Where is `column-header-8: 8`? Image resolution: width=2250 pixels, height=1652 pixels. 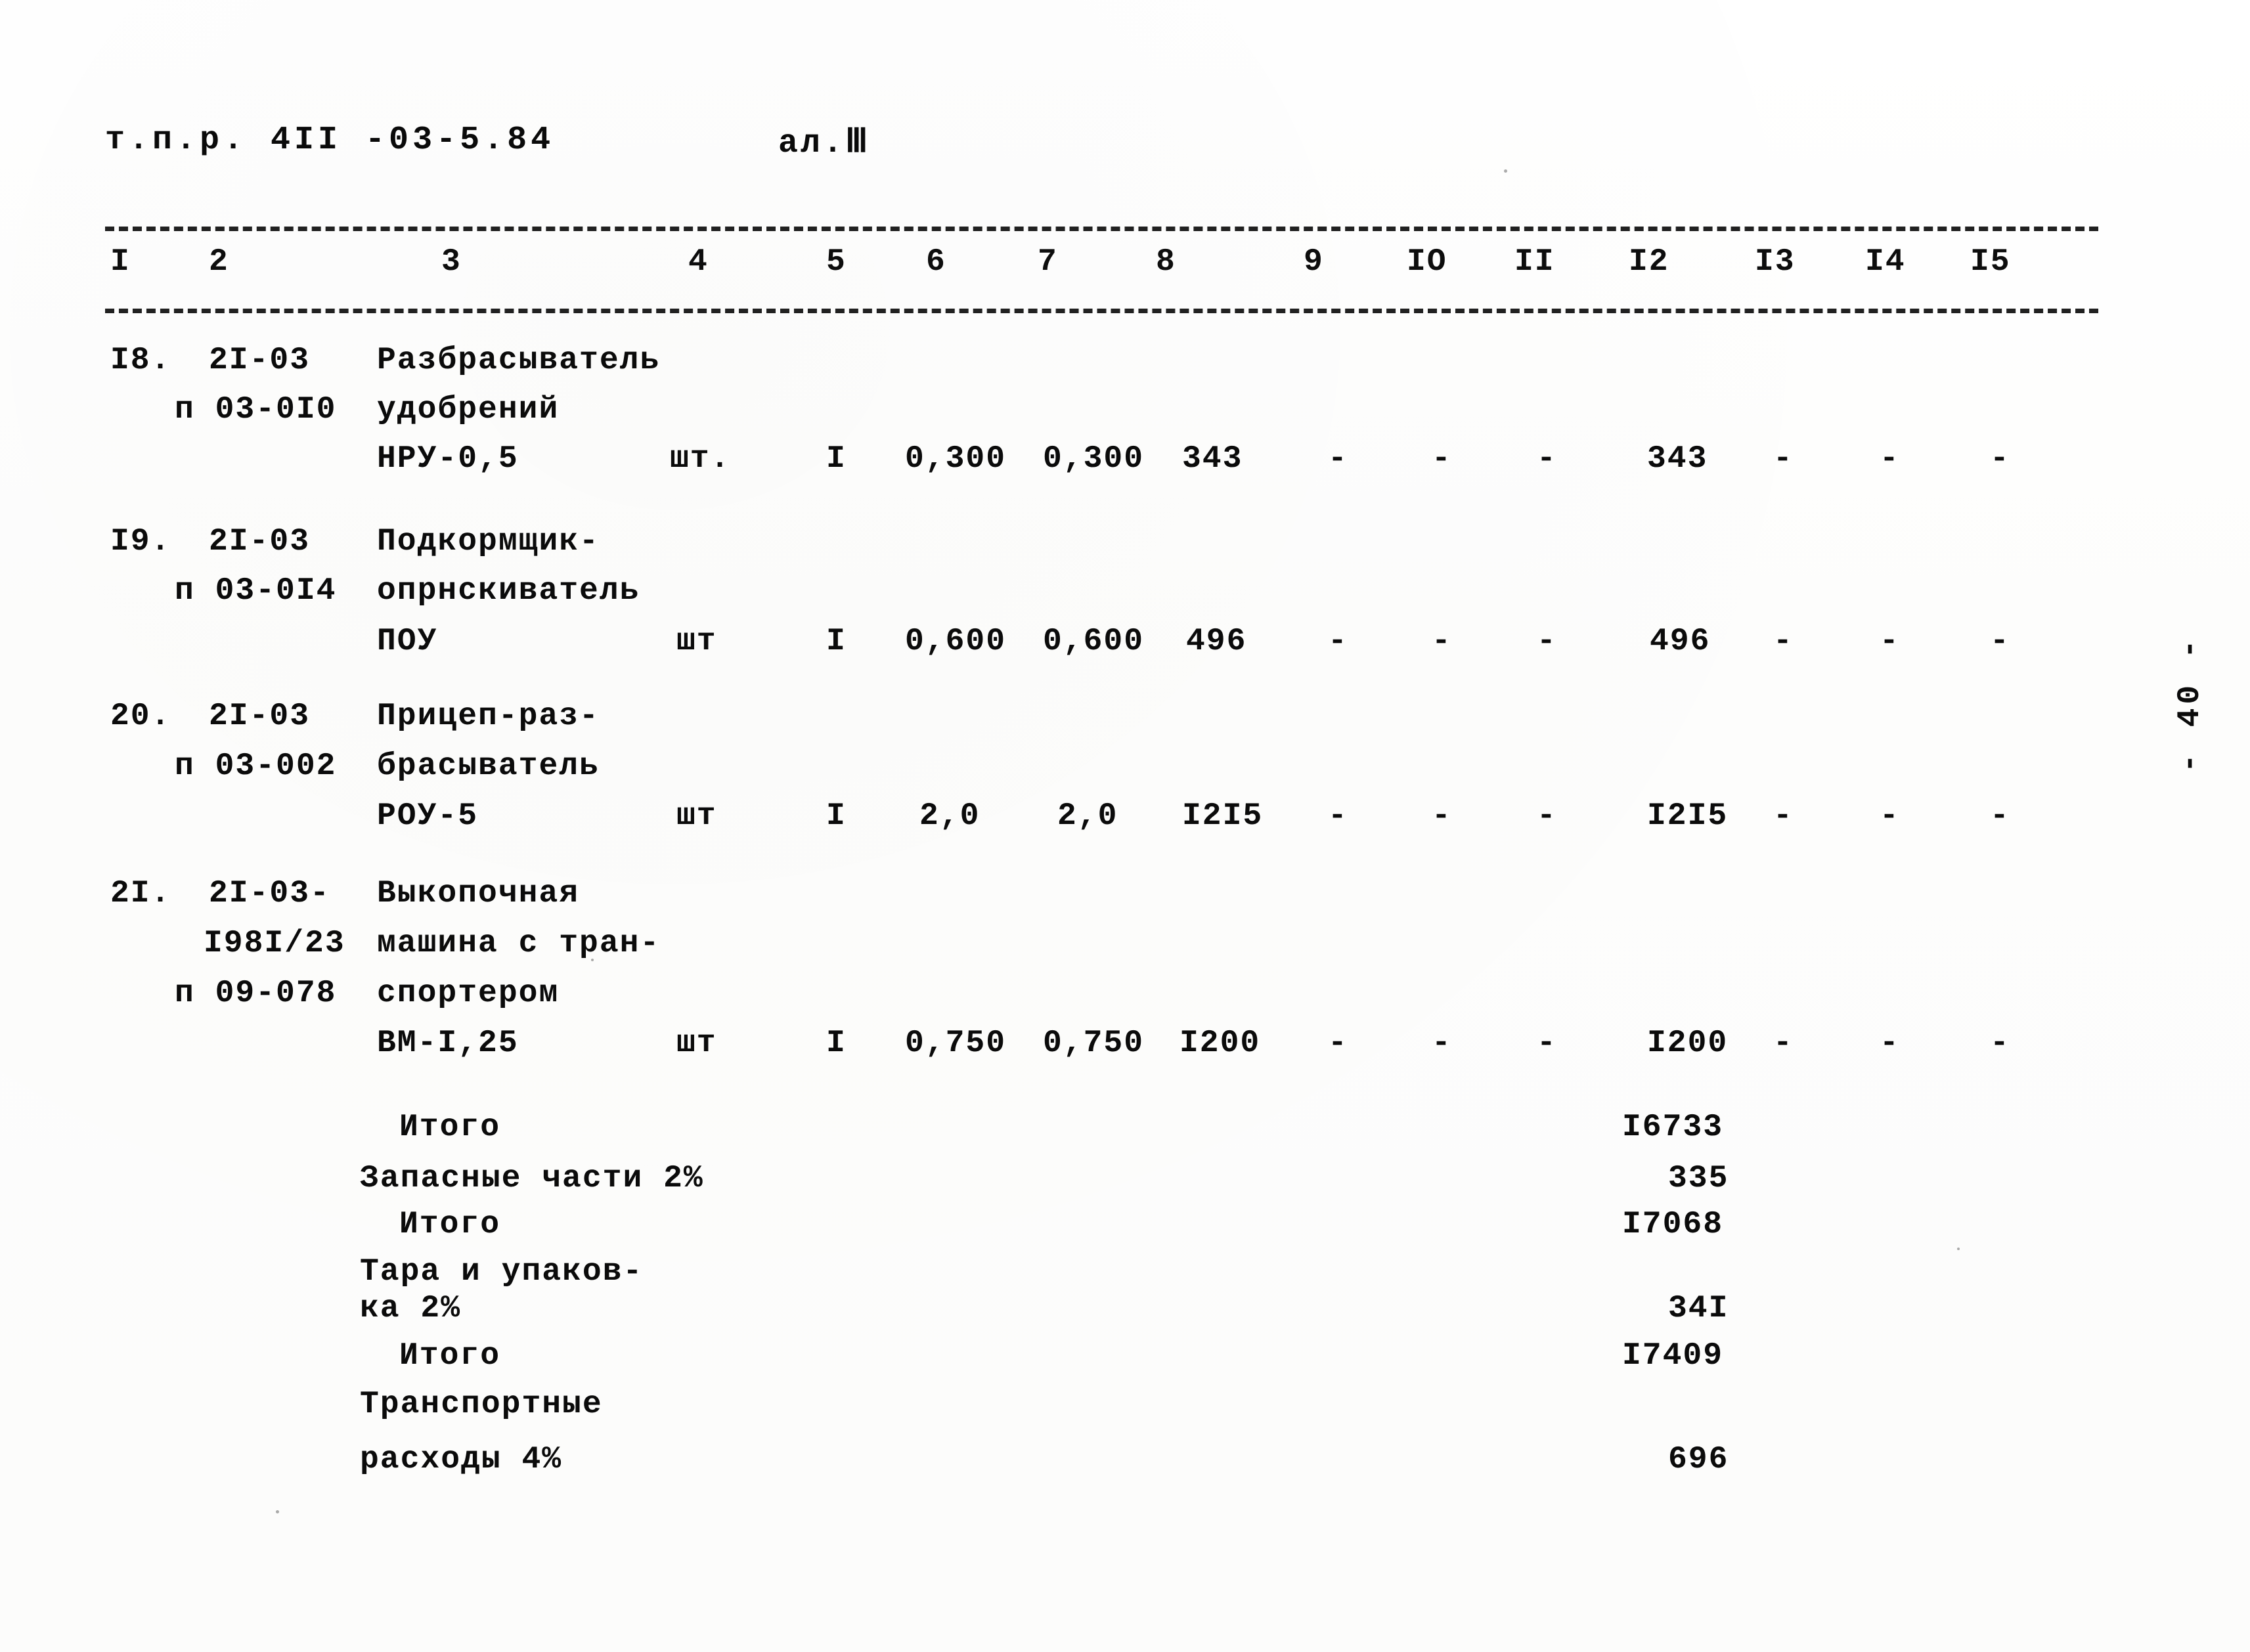 column-header-8: 8 is located at coordinates (1166, 262).